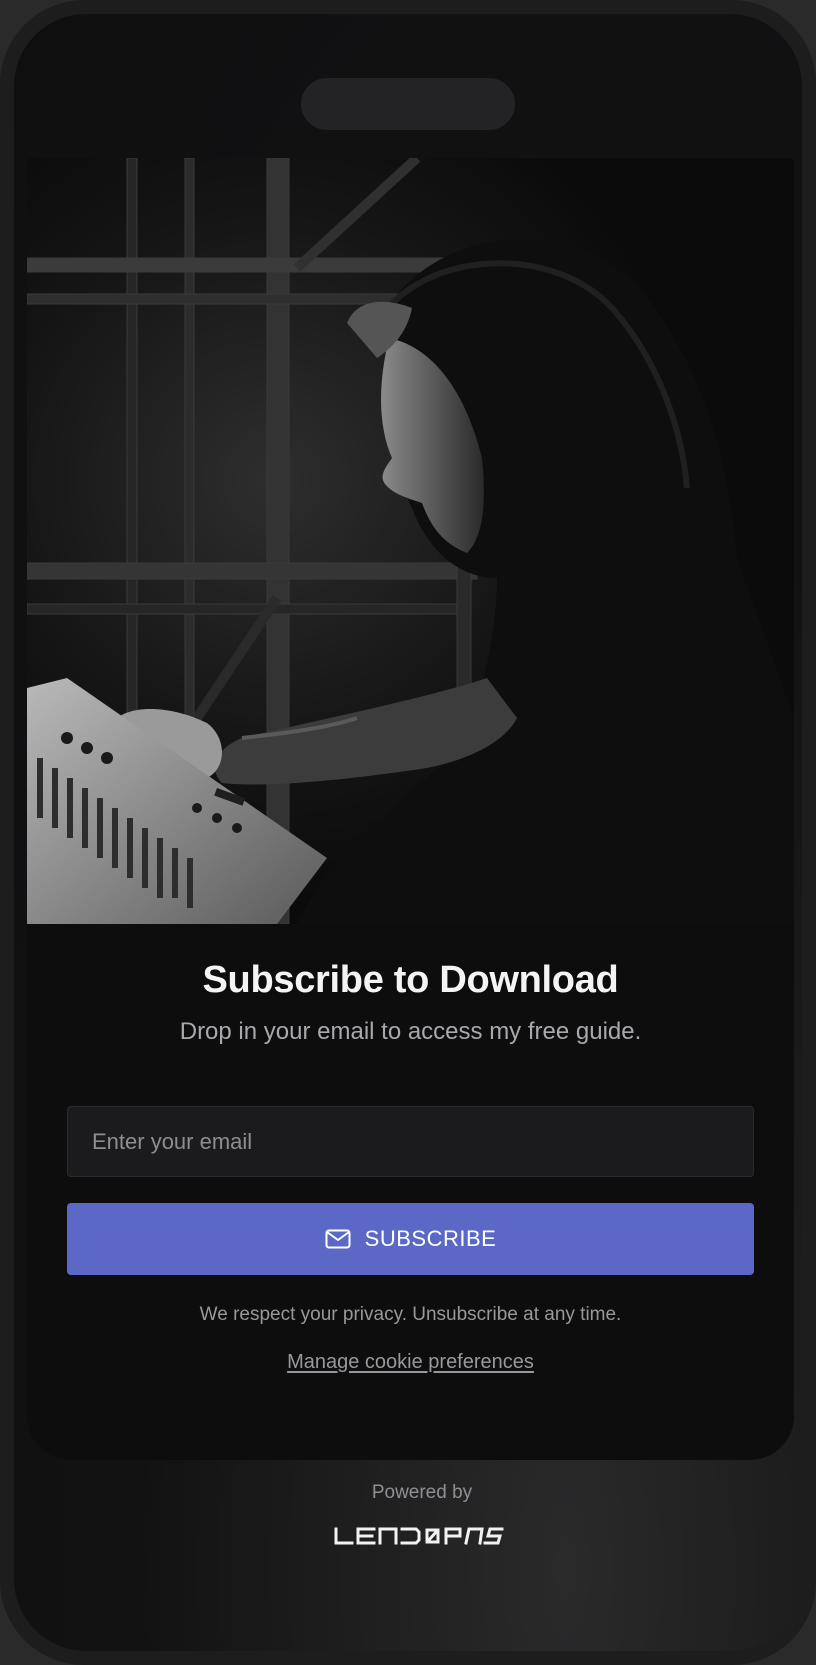 The width and height of the screenshot is (816, 1665). I want to click on mail-icon, so click(338, 1239).